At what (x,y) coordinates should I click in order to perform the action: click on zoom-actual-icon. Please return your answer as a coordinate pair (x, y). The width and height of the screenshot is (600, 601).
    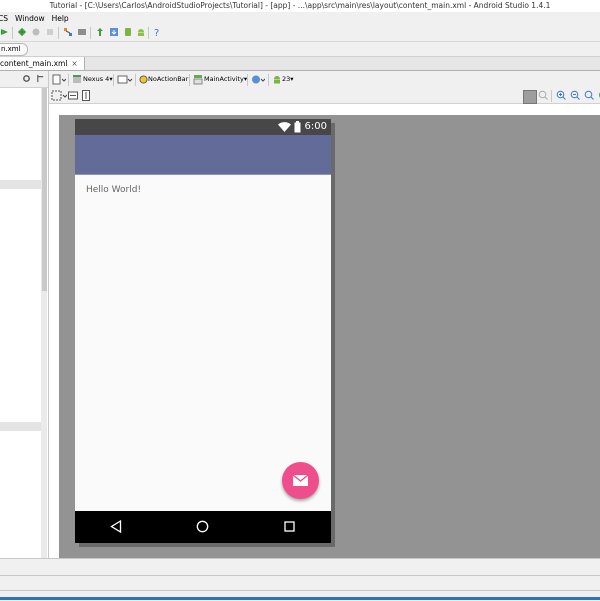
    Looking at the image, I should click on (543, 95).